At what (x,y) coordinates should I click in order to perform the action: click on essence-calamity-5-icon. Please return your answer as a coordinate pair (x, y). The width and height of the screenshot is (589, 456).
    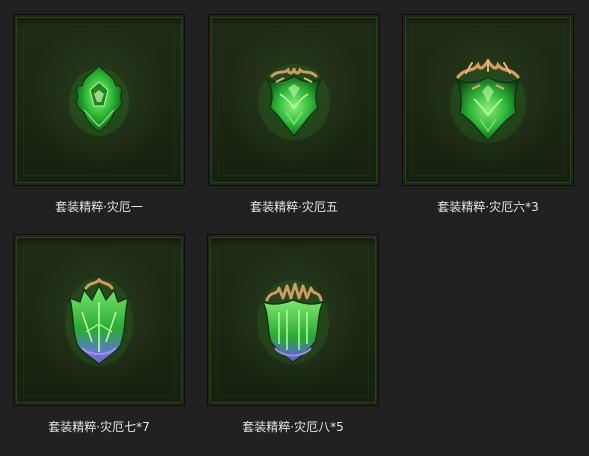
    Looking at the image, I should click on (294, 102).